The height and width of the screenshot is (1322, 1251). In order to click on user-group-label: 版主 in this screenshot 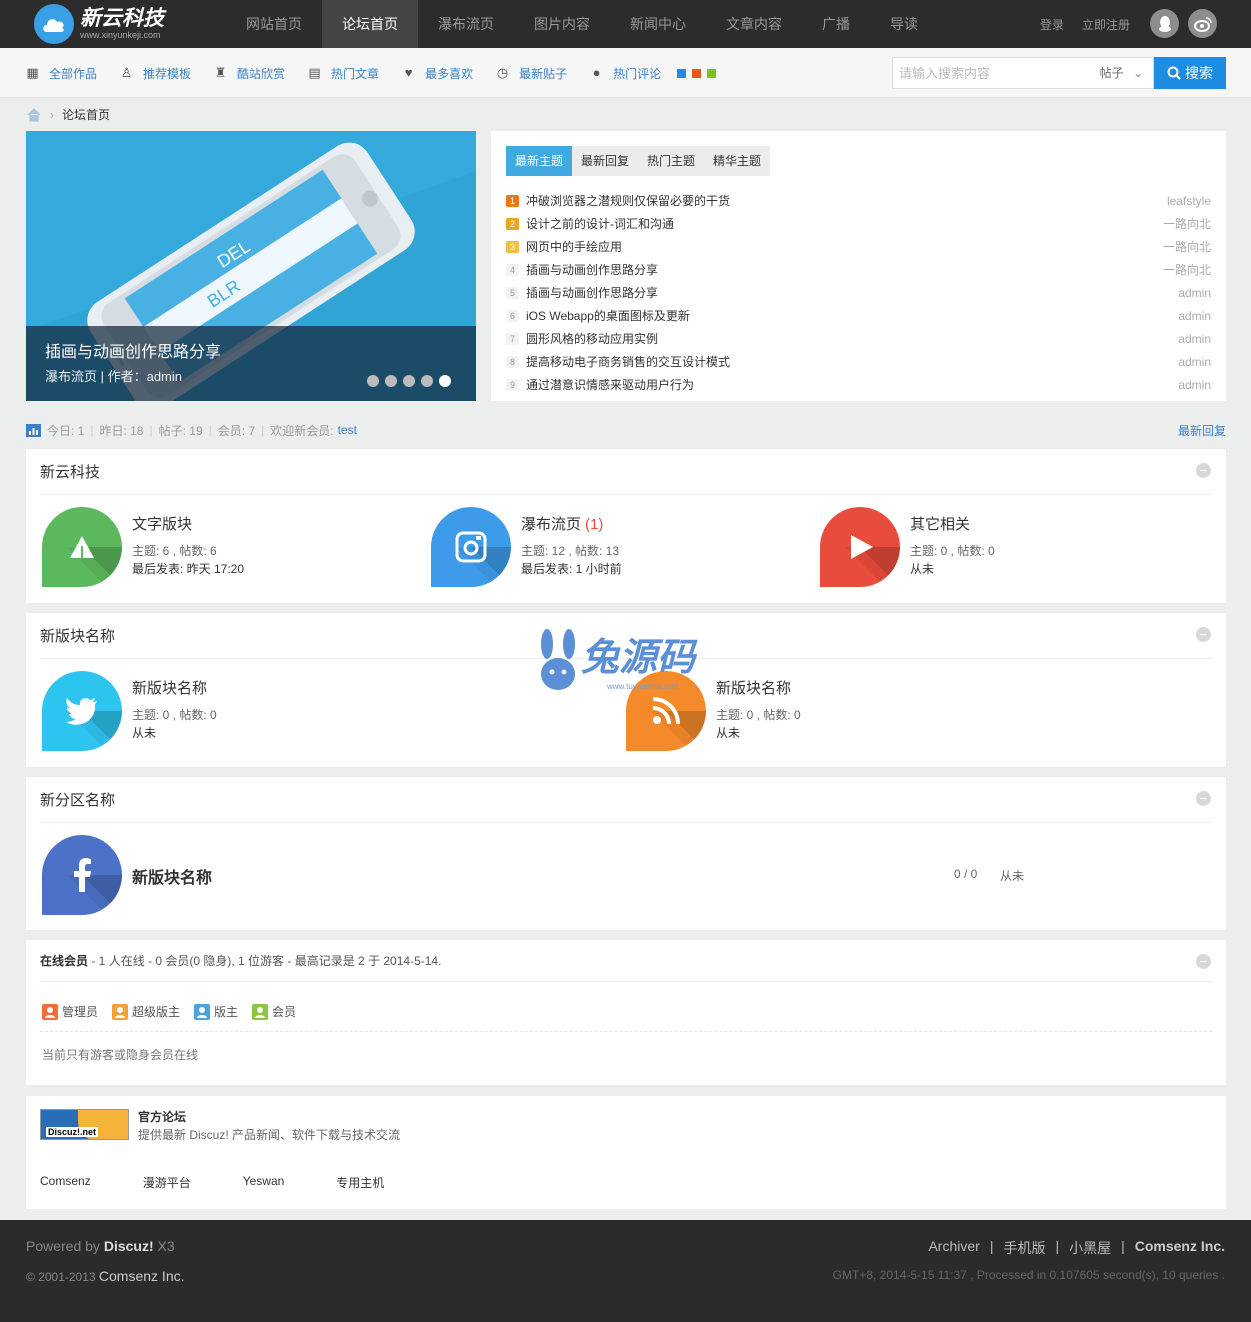, I will do `click(226, 1012)`.